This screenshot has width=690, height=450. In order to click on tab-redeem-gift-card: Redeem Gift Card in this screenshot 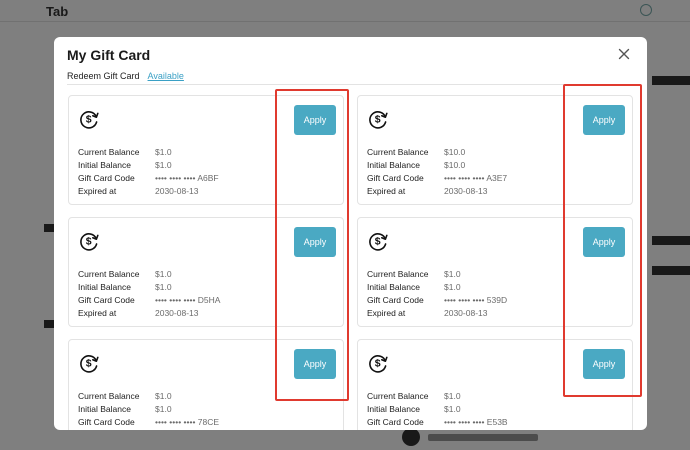, I will do `click(103, 76)`.